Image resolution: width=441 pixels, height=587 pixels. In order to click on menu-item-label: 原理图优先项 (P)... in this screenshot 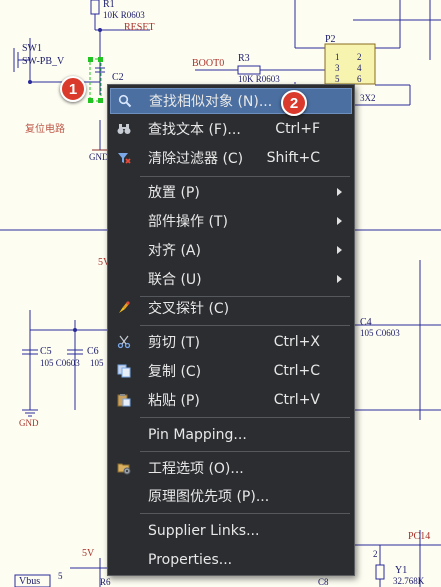, I will do `click(209, 497)`.